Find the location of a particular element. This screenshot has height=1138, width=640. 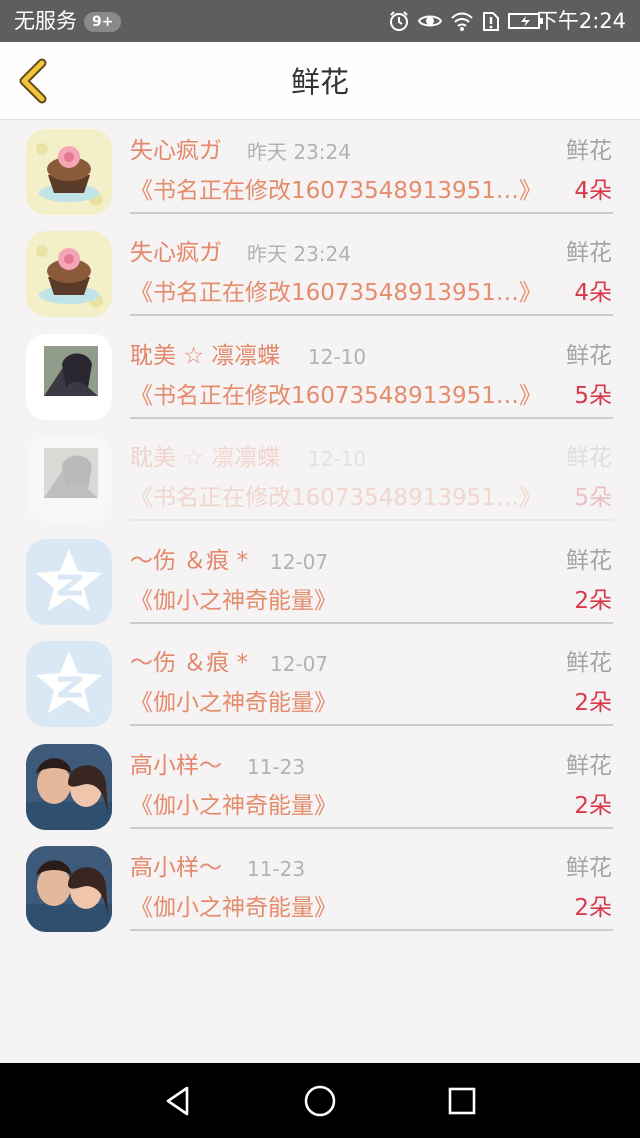

recents-square-icon is located at coordinates (462, 1101).